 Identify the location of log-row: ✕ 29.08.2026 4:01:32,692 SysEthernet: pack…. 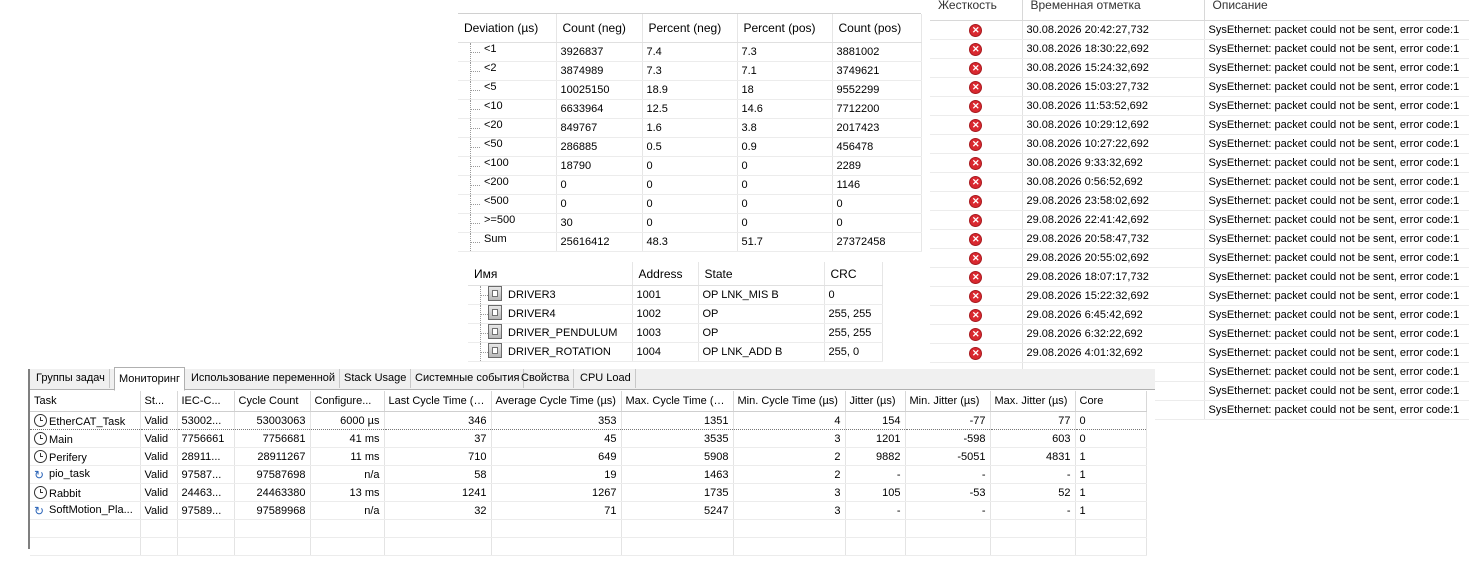
(1199, 353).